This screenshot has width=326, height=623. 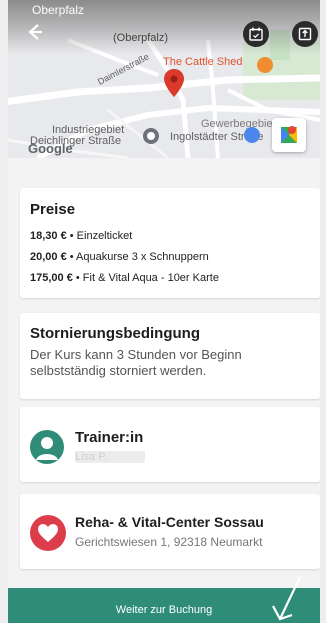 What do you see at coordinates (109, 437) in the screenshot?
I see `trainer-title: Trainer:in` at bounding box center [109, 437].